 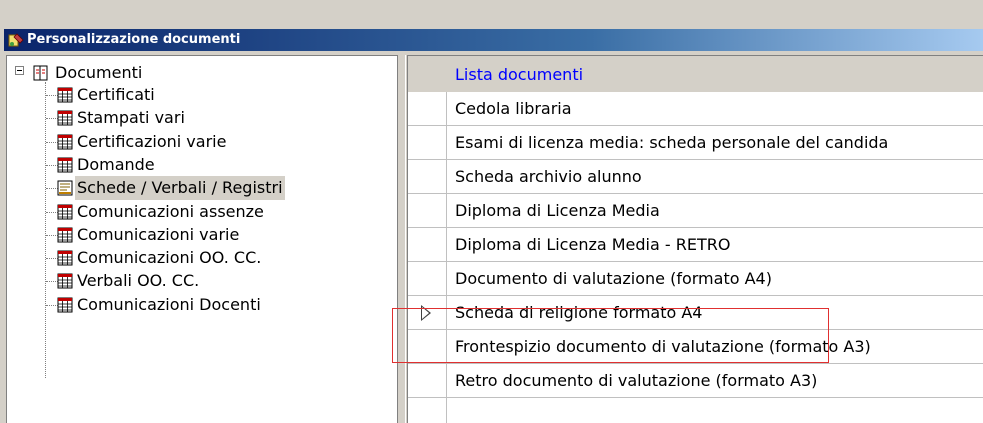 What do you see at coordinates (45, 230) in the screenshot?
I see `tree-guide-line` at bounding box center [45, 230].